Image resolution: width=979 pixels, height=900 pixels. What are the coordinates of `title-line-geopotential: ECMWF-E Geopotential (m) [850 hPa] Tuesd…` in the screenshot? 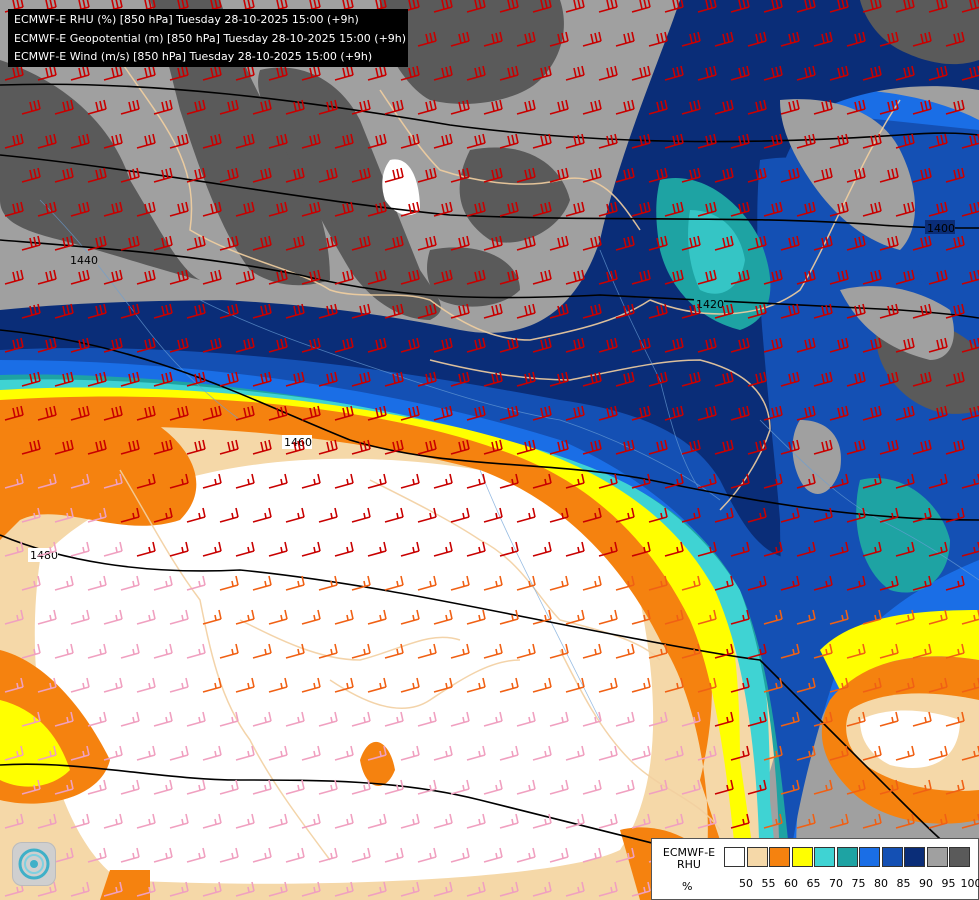 It's located at (210, 38).